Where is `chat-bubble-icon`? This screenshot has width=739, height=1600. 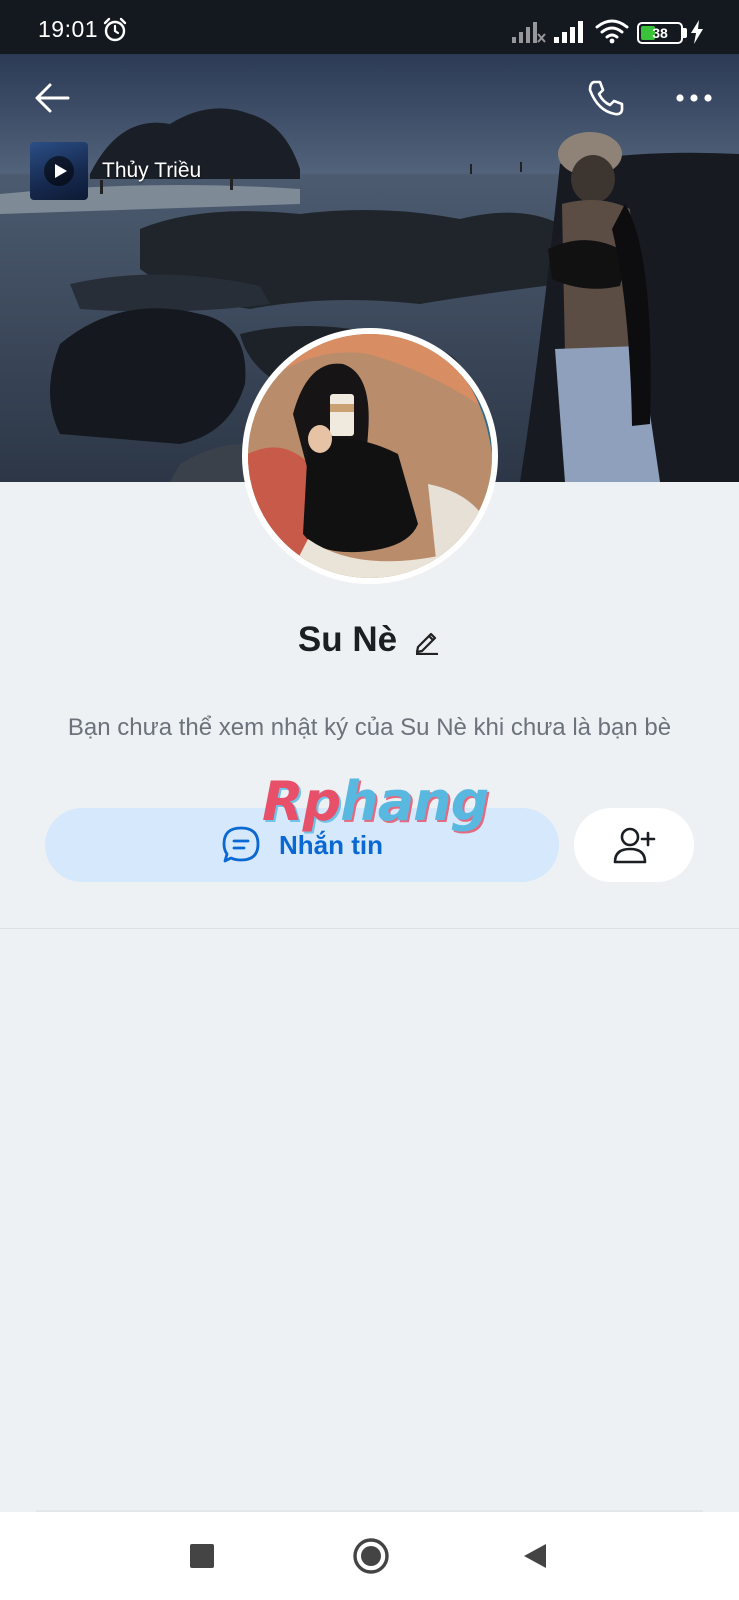 chat-bubble-icon is located at coordinates (241, 844).